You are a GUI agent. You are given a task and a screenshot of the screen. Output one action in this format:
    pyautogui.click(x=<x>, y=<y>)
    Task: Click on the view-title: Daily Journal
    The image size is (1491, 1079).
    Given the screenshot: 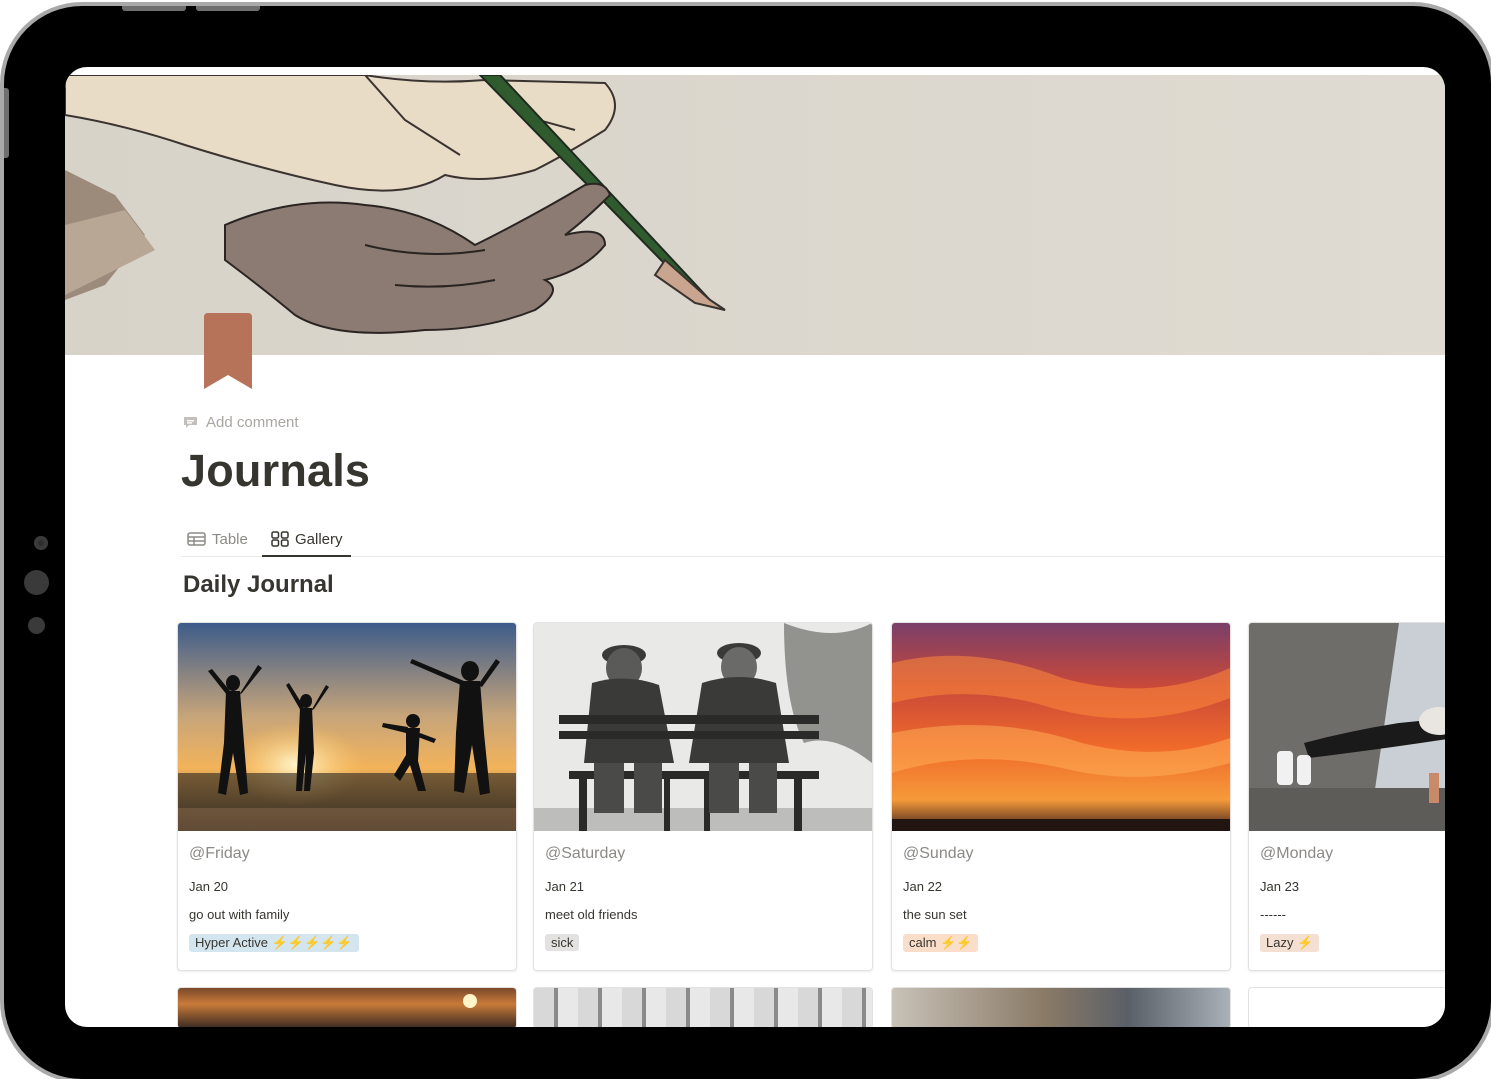 What is the action you would take?
    pyautogui.click(x=258, y=584)
    